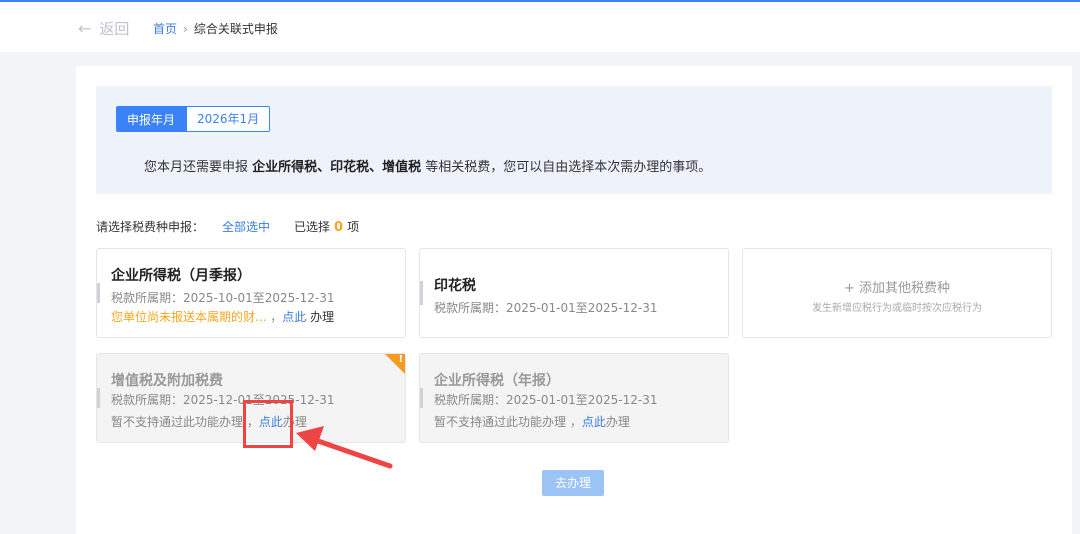  I want to click on back-button: ← 返回, so click(103, 28).